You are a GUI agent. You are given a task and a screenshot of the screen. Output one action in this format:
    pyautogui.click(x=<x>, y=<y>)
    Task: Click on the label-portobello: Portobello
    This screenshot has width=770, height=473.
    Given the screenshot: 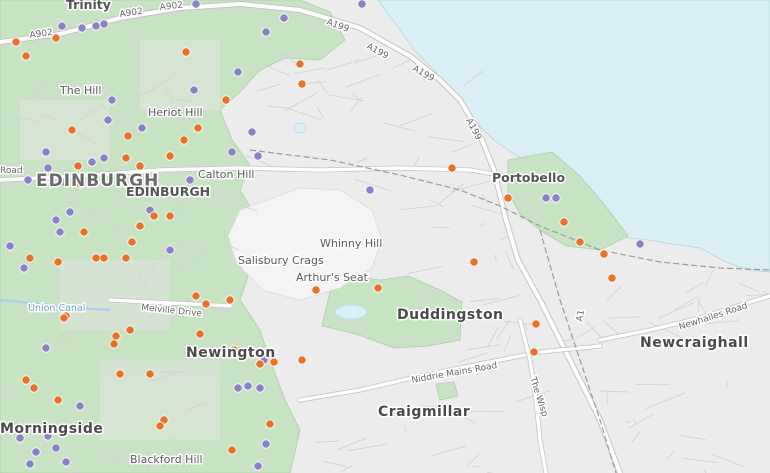 What is the action you would take?
    pyautogui.click(x=528, y=177)
    